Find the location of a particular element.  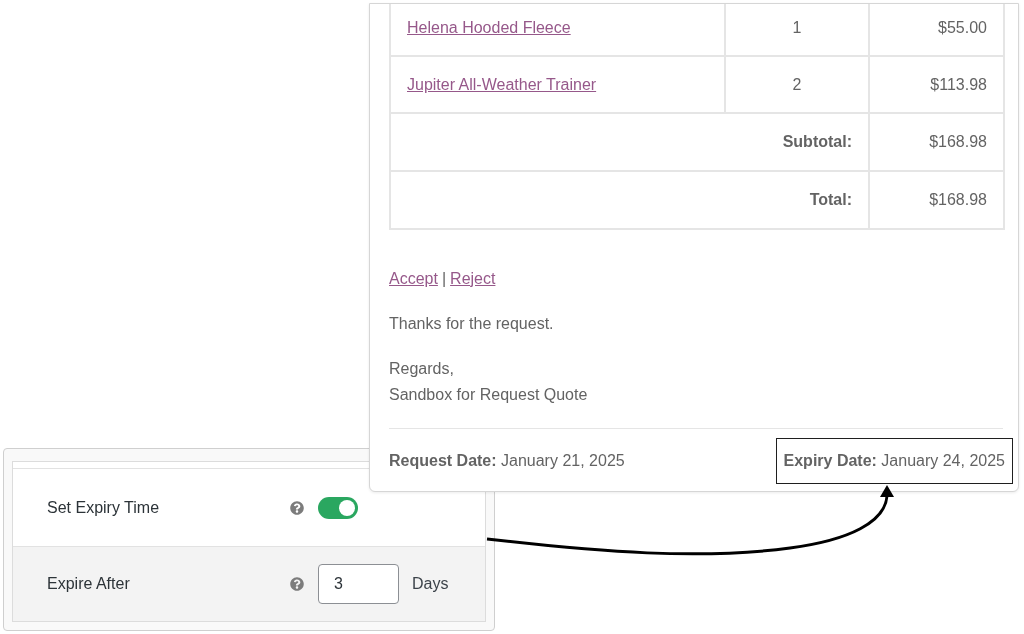

setting-label: Expire After is located at coordinates (89, 584).